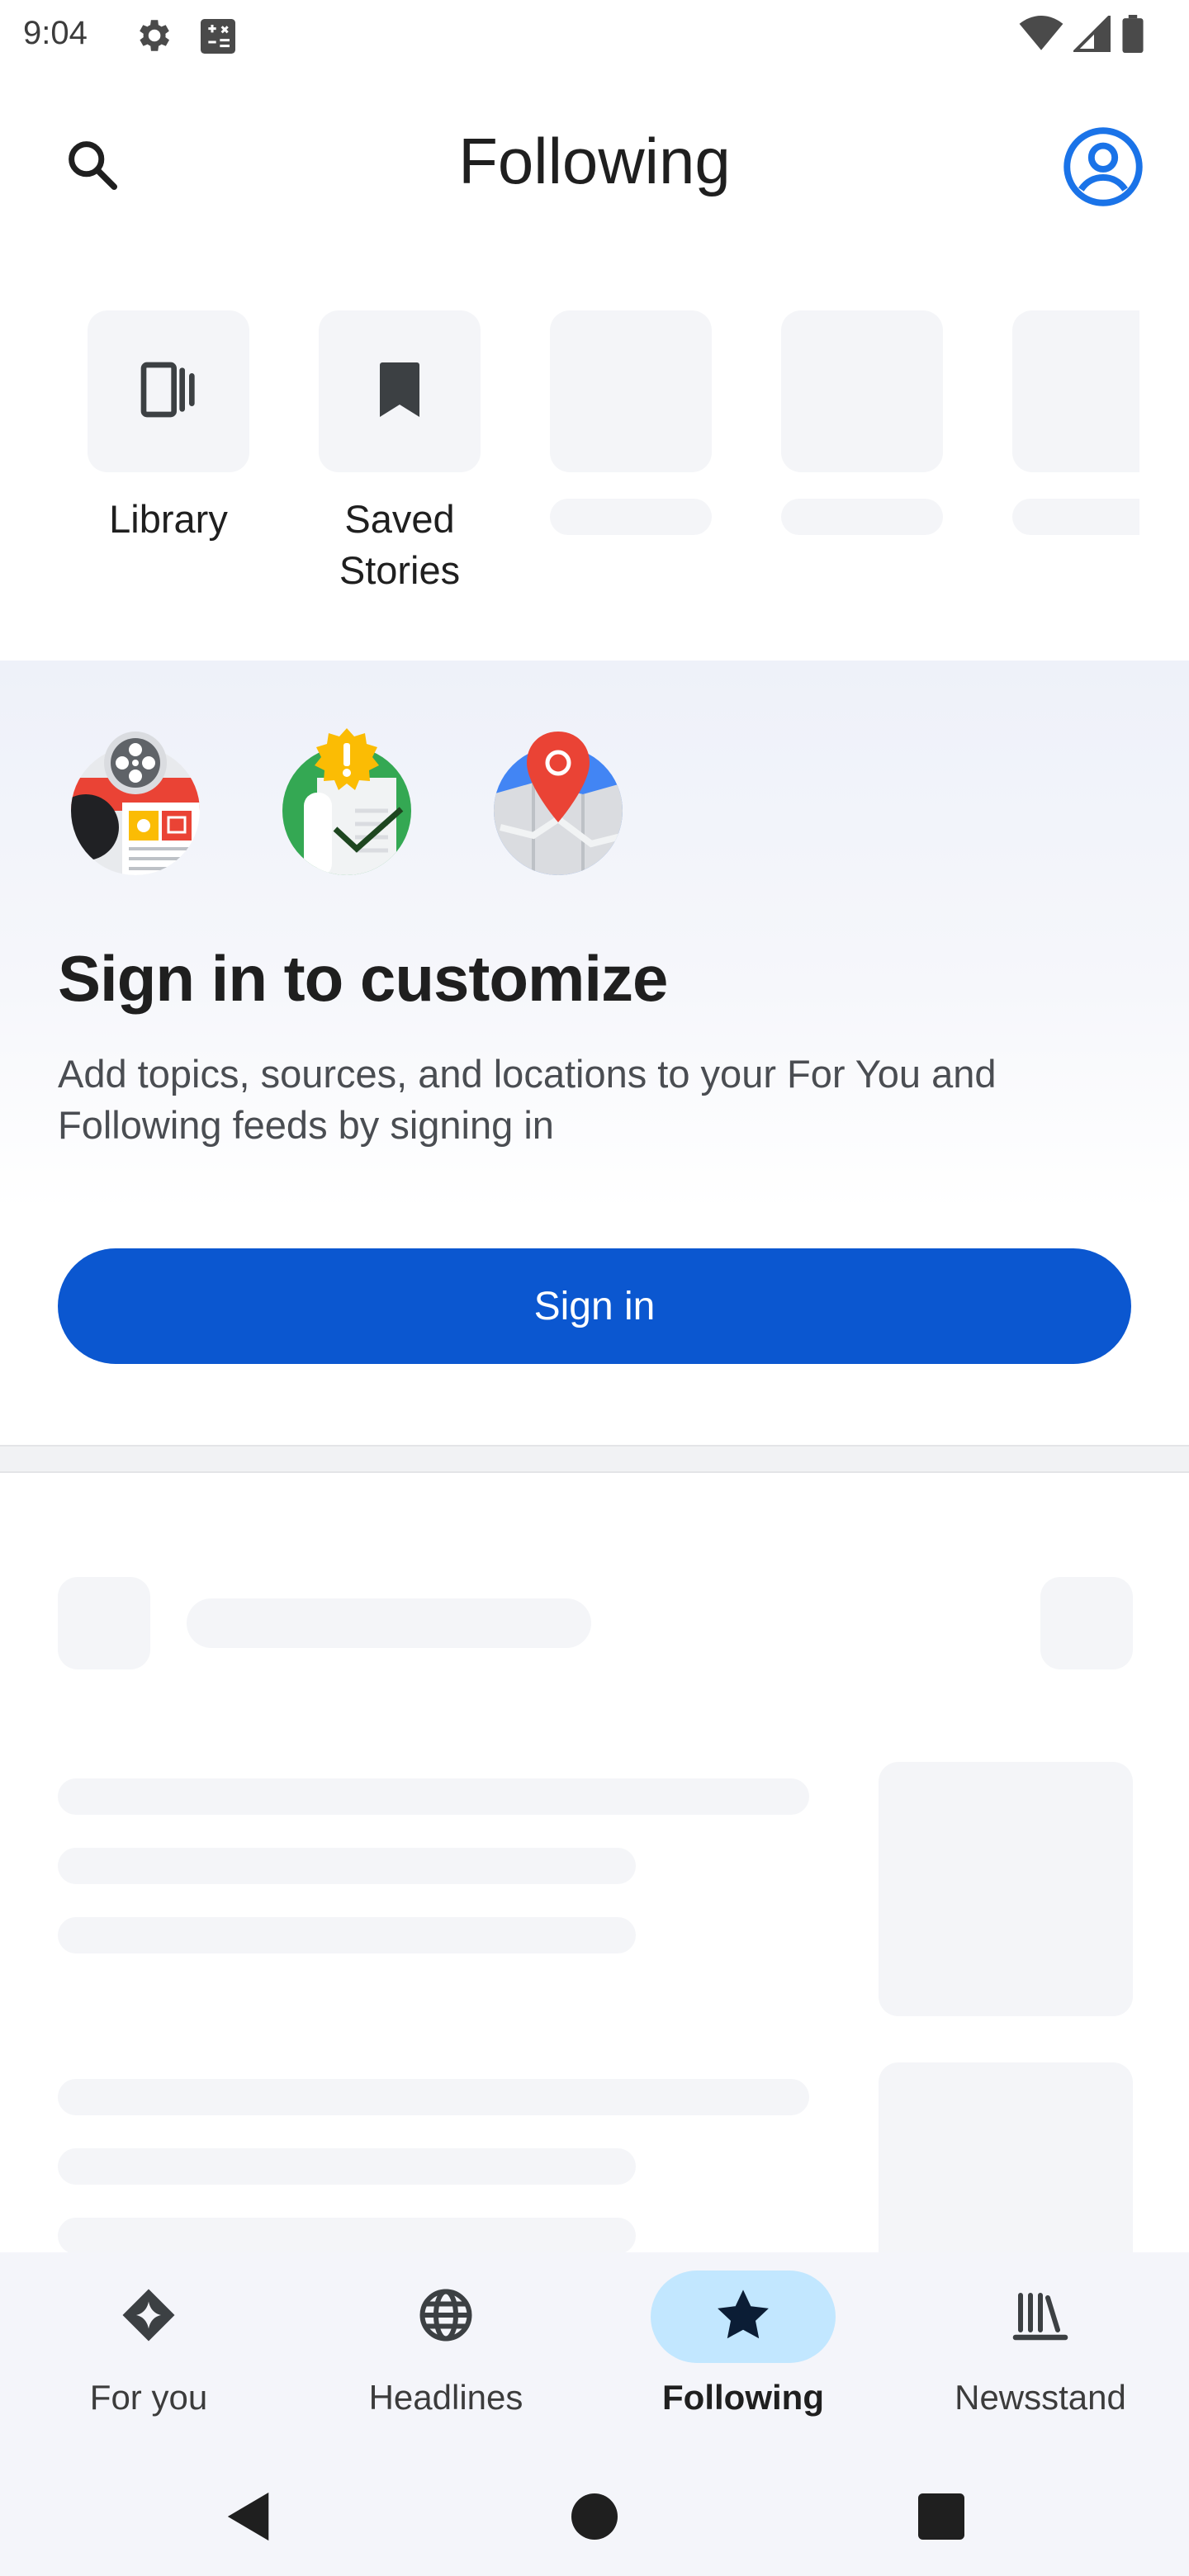 The height and width of the screenshot is (2576, 1189). Describe the element at coordinates (389, 1623) in the screenshot. I see `skeleton-source` at that location.